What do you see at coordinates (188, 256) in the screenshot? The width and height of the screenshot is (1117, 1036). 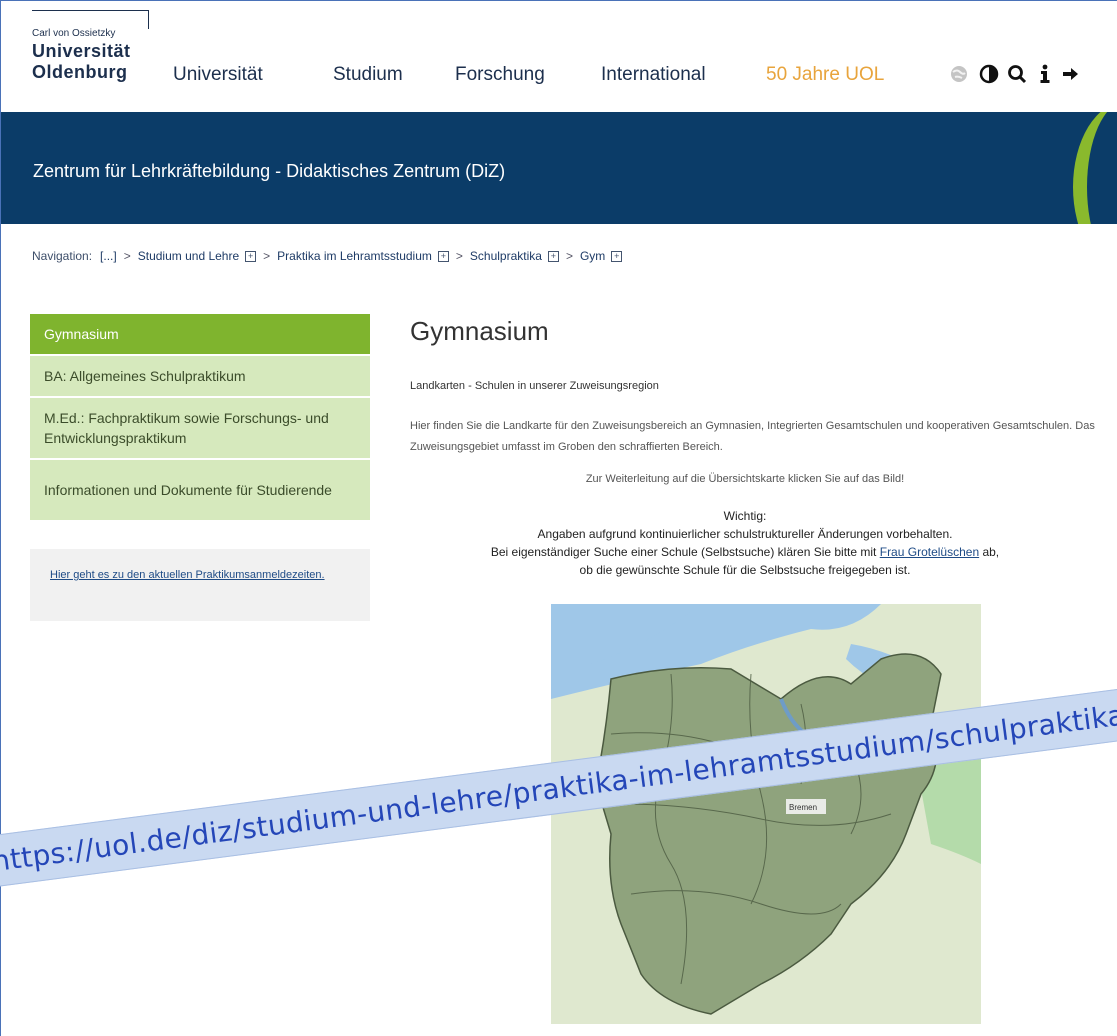 I see `breadcrumb-item-studium-lehre: Studium und Lehre` at bounding box center [188, 256].